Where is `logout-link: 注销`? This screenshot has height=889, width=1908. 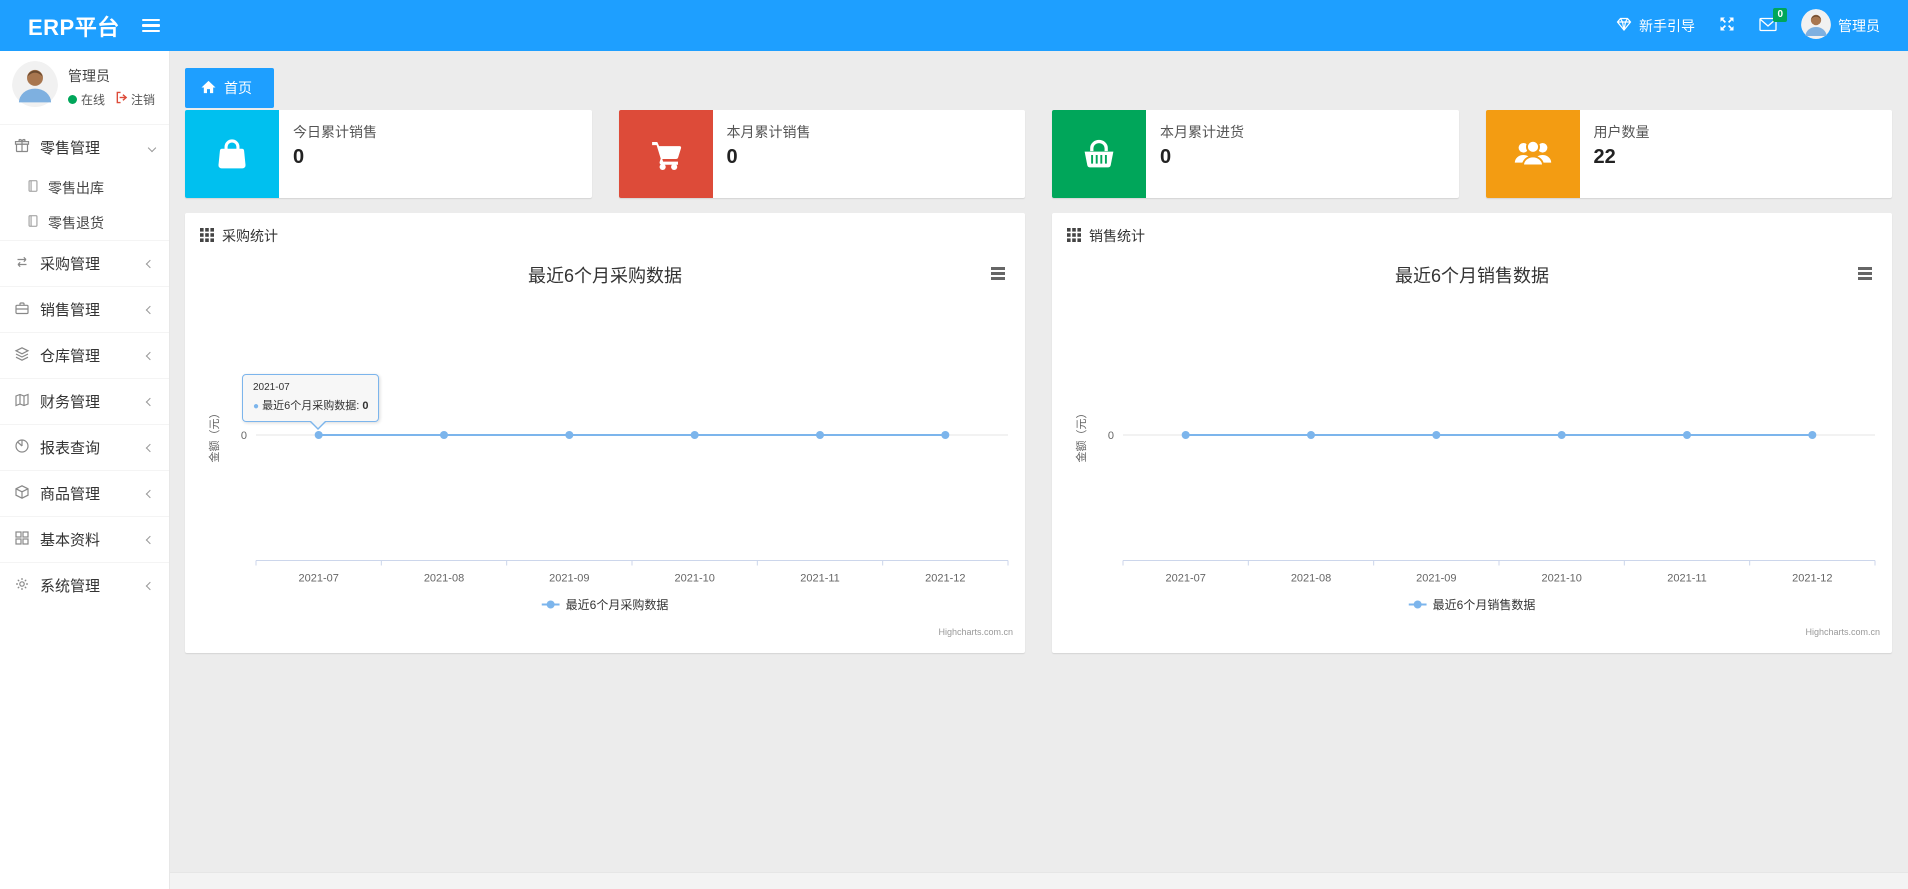 logout-link: 注销 is located at coordinates (135, 99).